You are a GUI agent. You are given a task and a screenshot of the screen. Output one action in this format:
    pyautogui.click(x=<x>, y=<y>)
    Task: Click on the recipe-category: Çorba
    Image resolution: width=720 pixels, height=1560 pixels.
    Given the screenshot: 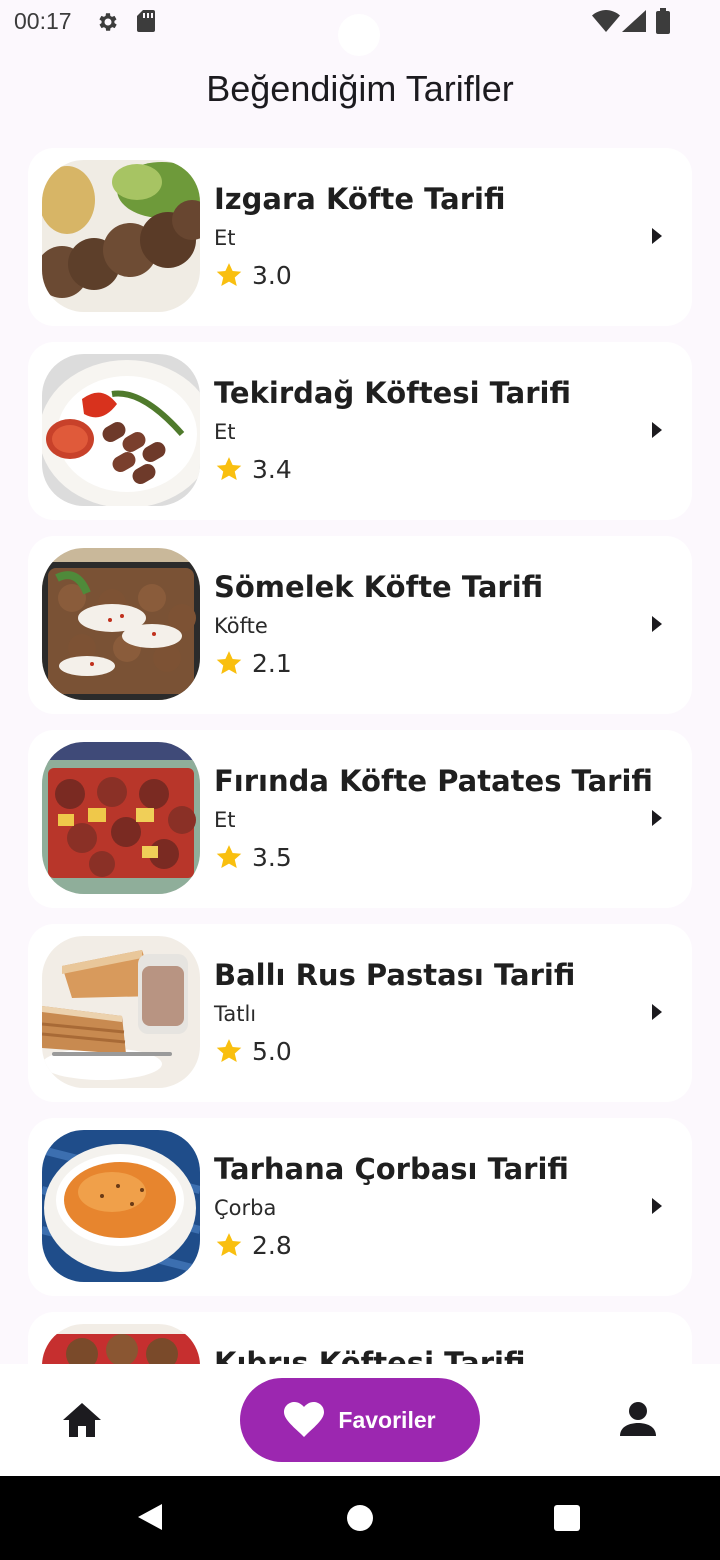 What is the action you would take?
    pyautogui.click(x=245, y=1208)
    